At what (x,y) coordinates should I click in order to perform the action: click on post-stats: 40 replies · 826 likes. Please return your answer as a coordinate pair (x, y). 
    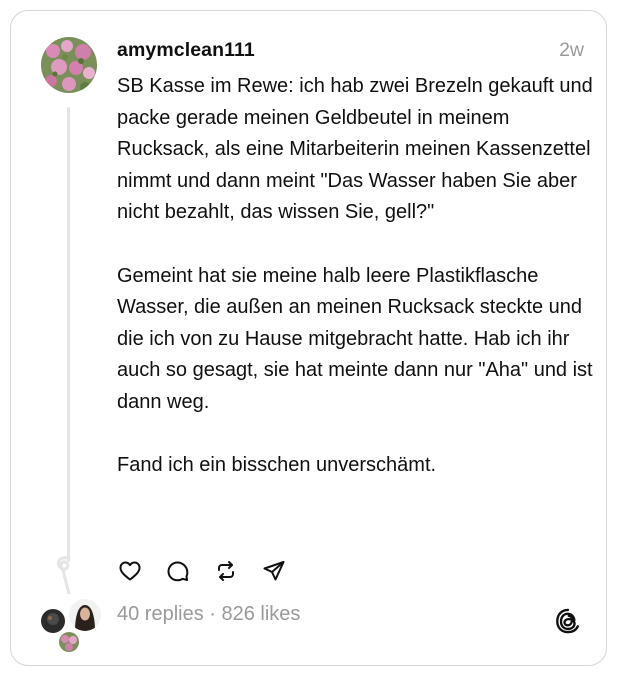
    Looking at the image, I should click on (208, 614).